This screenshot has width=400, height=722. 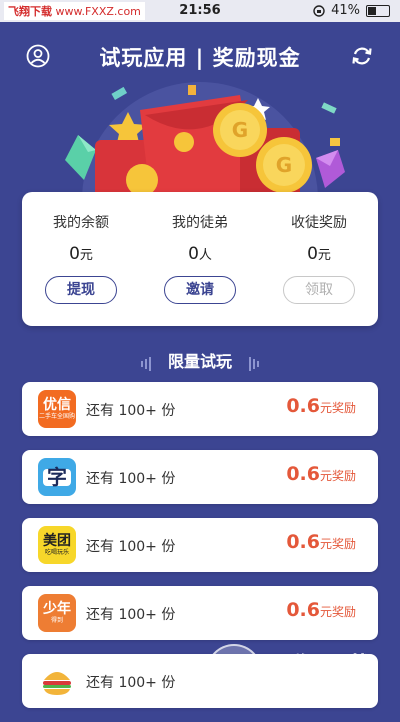 I want to click on app-icon-zi: 字, so click(x=57, y=477).